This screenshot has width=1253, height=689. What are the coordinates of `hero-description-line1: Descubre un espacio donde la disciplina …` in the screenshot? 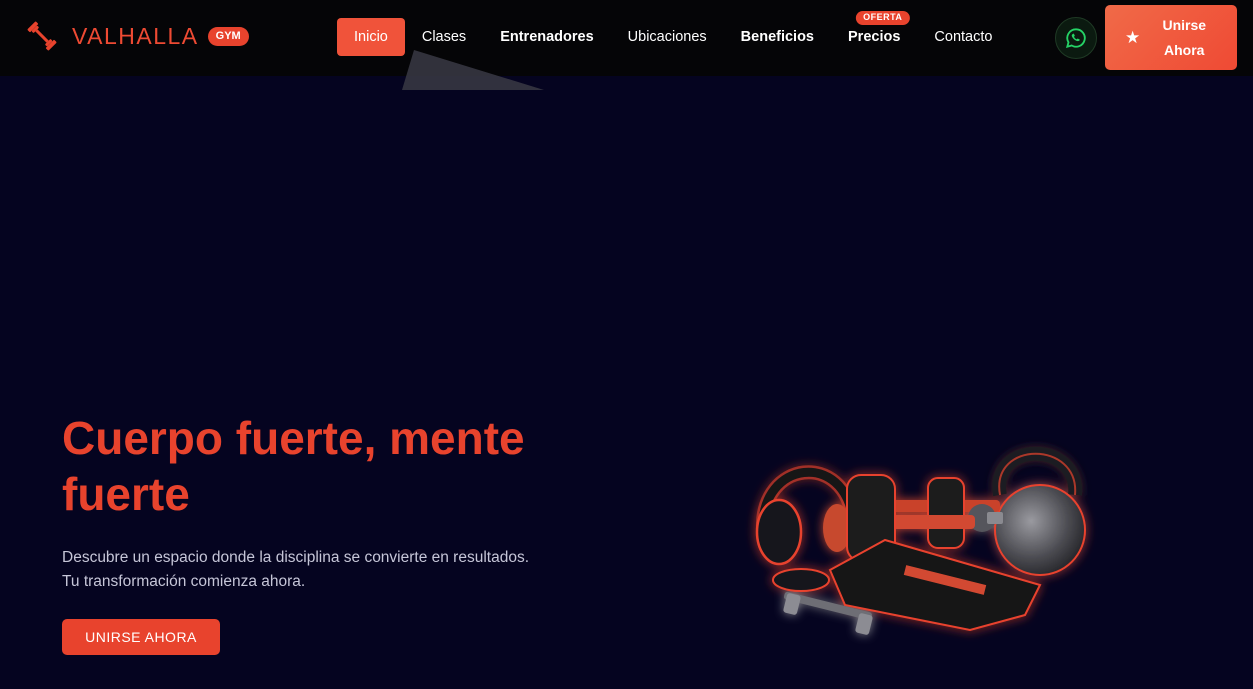 It's located at (296, 557).